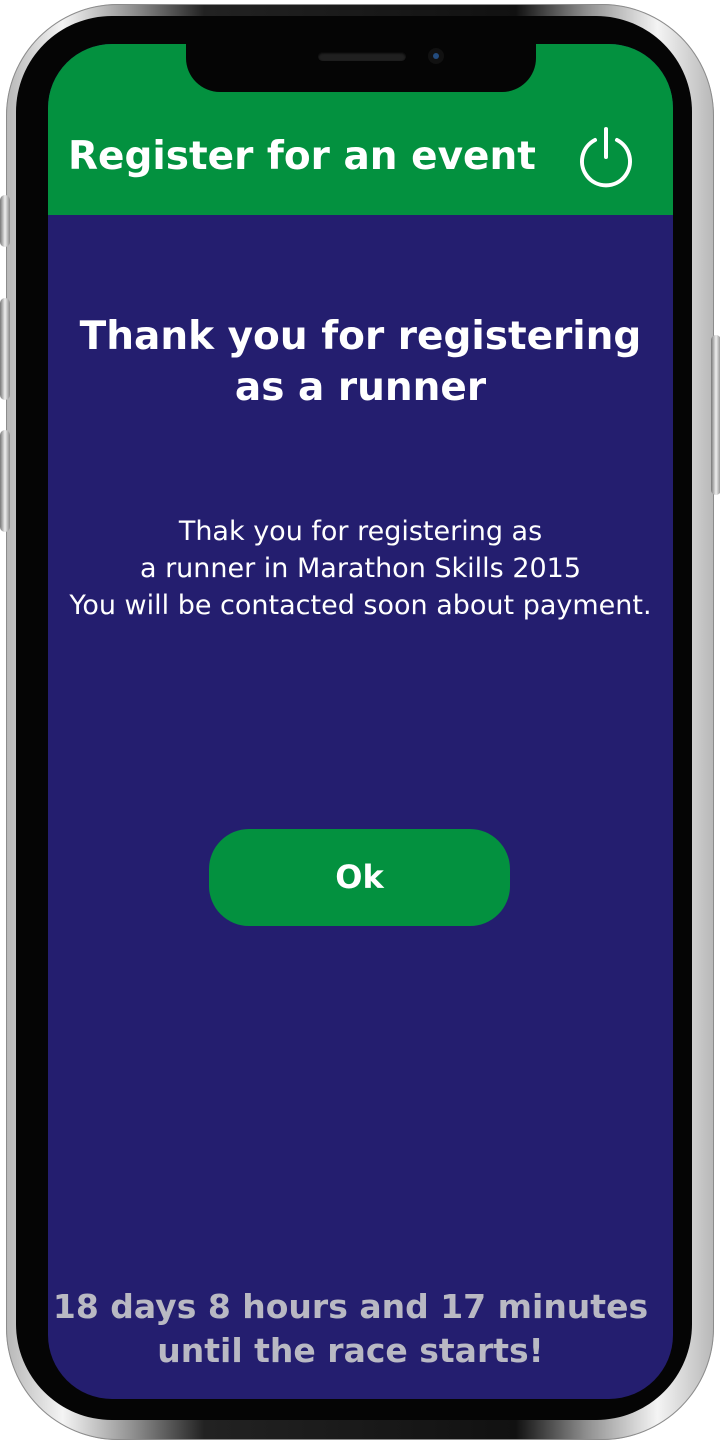  I want to click on confirmation-heading: Thank you for registering as a runner, so click(360, 362).